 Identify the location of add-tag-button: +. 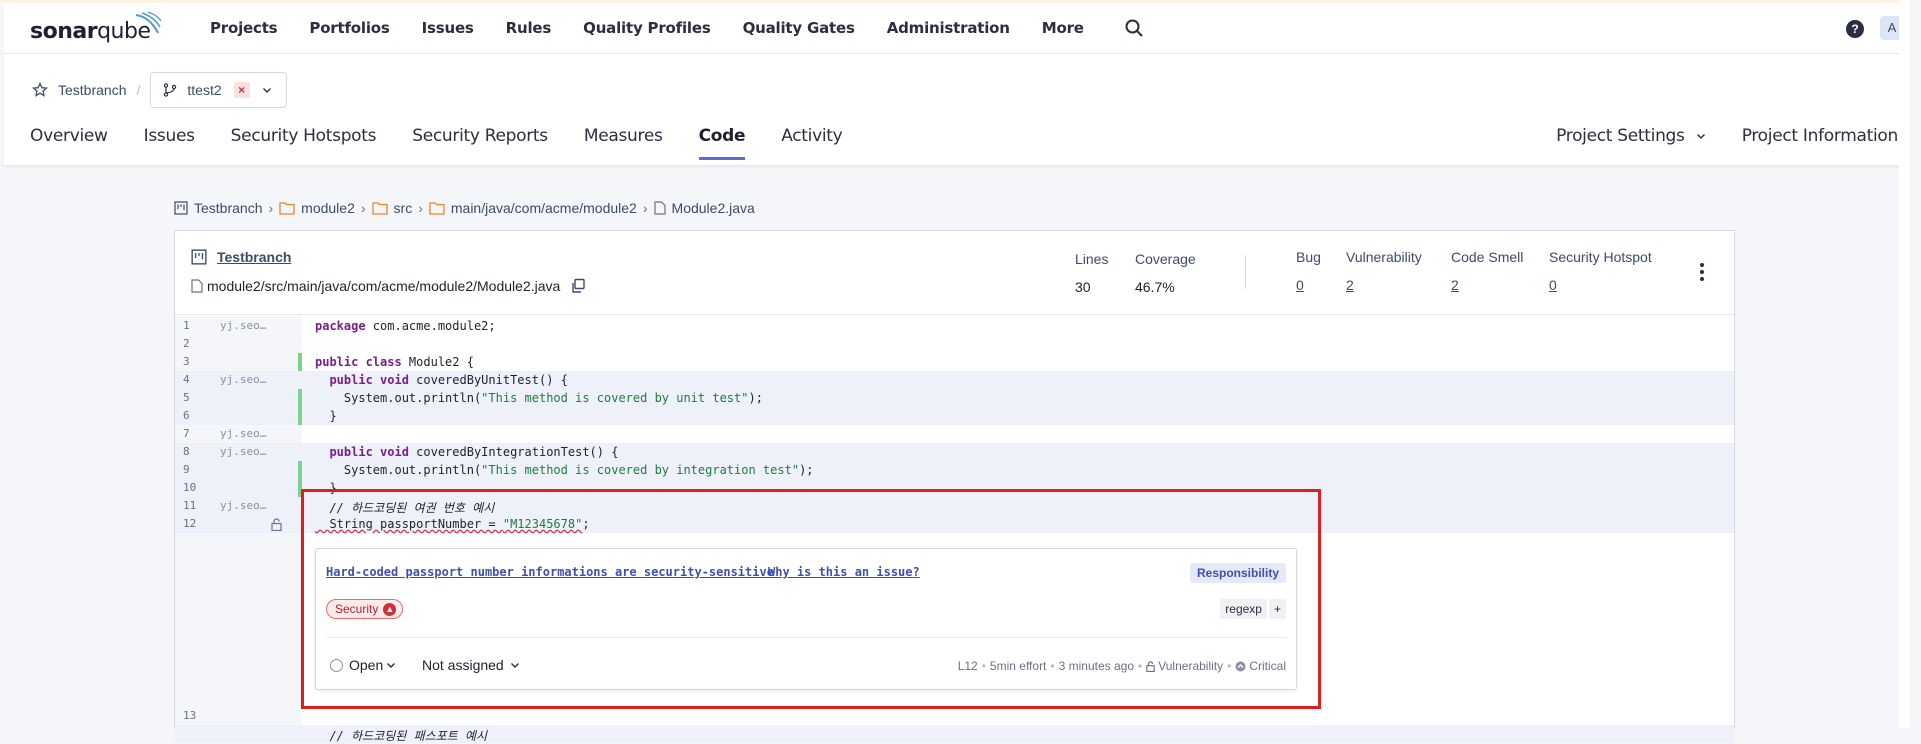
(1277, 609).